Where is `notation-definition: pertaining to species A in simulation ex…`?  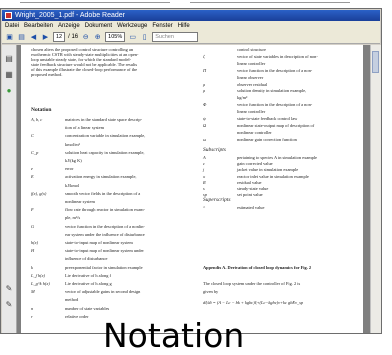 notation-definition: pertaining to species A in simulation ex… is located at coordinates (277, 157).